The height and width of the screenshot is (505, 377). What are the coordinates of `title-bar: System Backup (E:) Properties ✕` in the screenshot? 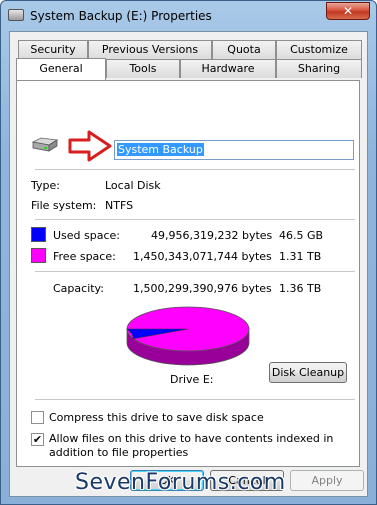 It's located at (188, 16).